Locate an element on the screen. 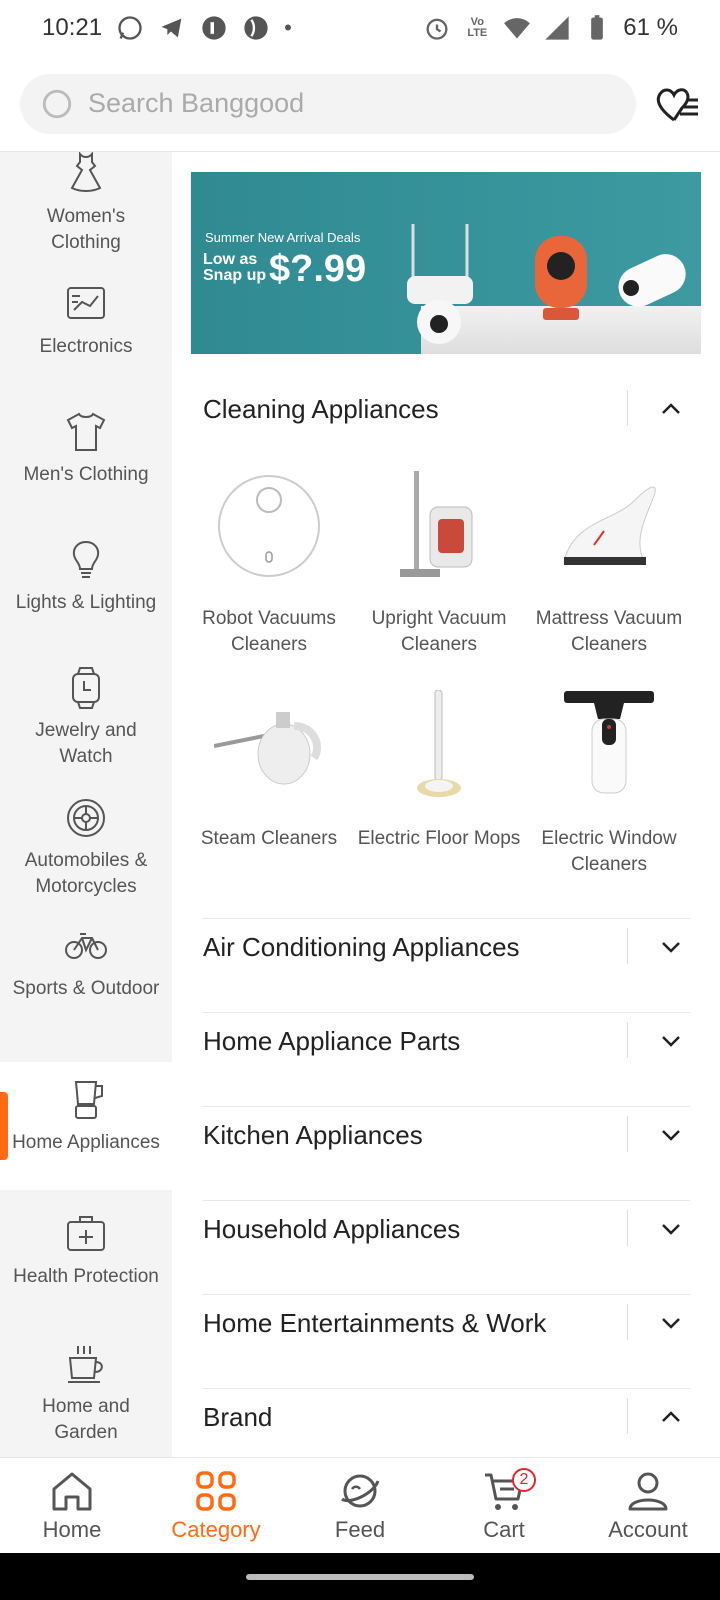 The image size is (720, 1600). steering-wheel-icon is located at coordinates (86, 818).